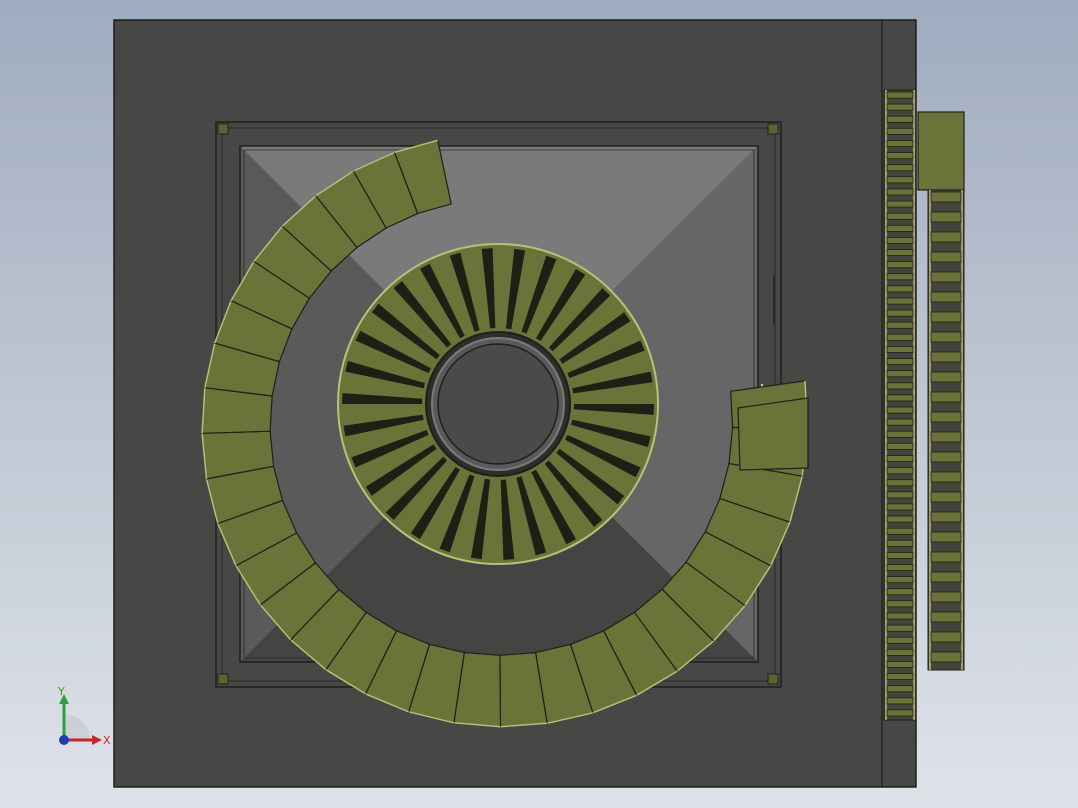 The height and width of the screenshot is (808, 1078). Describe the element at coordinates (900, 405) in the screenshot. I see `ladder-outer` at that location.